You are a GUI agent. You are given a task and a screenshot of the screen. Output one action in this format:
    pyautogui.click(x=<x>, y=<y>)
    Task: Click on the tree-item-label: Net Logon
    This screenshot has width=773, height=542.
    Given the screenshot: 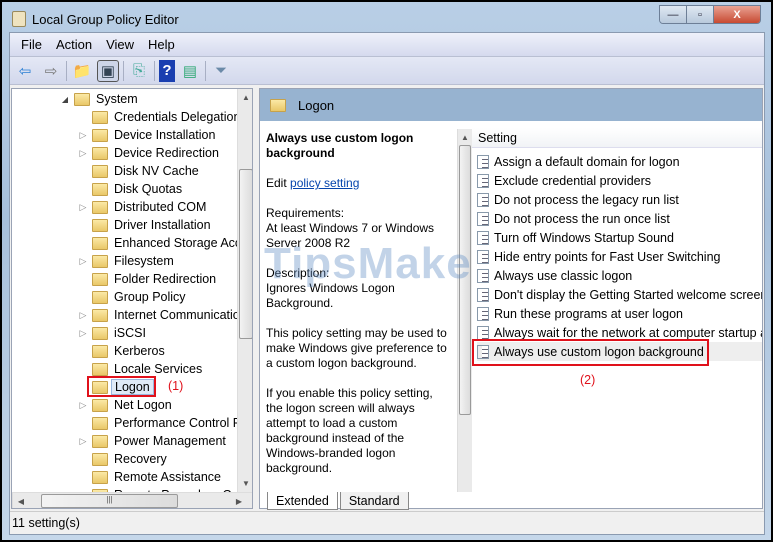 What is the action you would take?
    pyautogui.click(x=143, y=405)
    